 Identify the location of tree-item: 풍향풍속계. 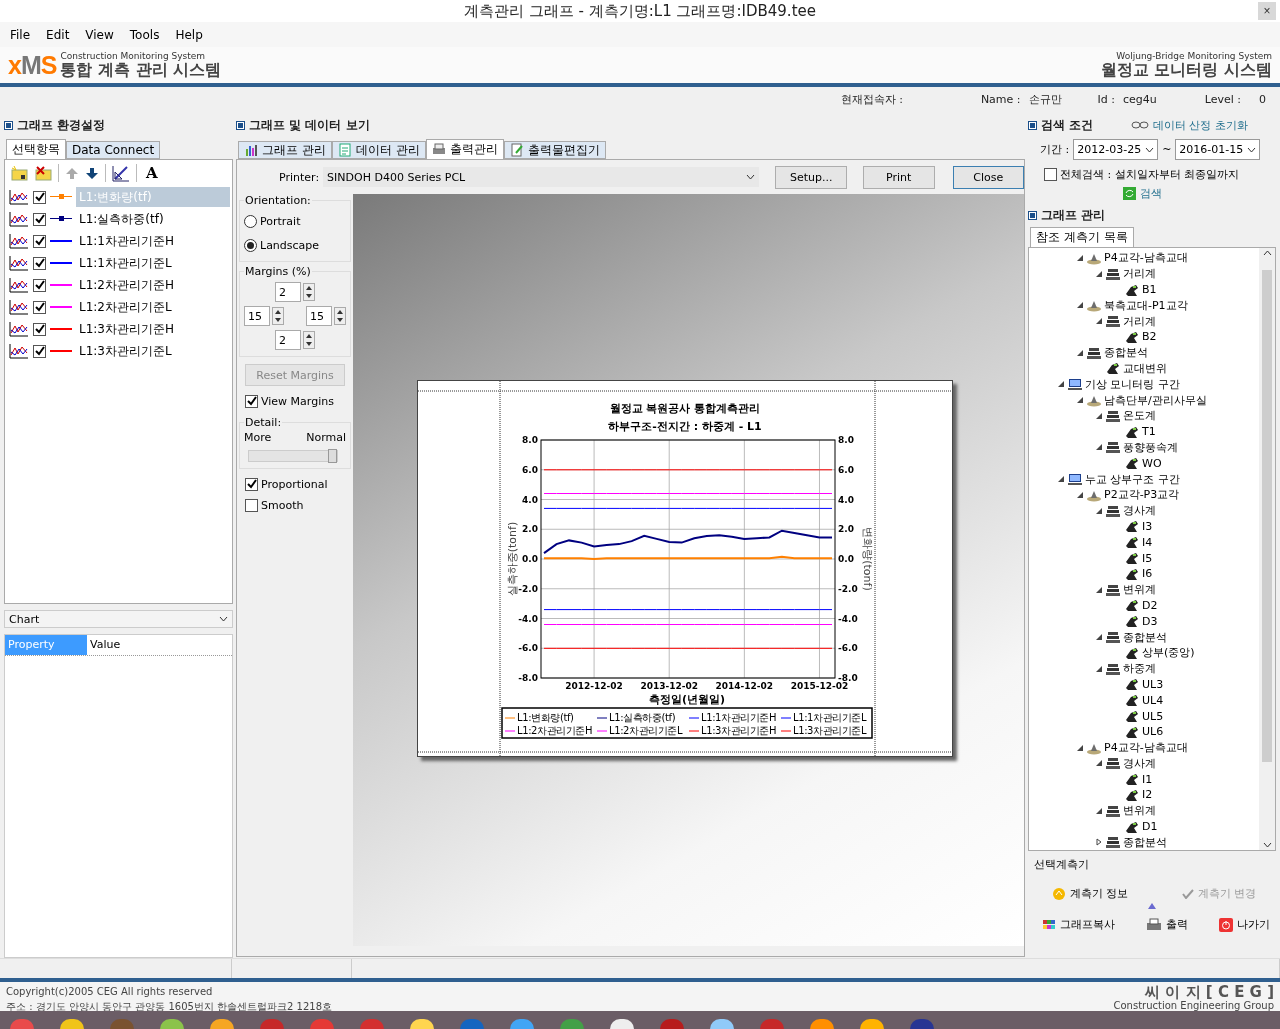
(1150, 447).